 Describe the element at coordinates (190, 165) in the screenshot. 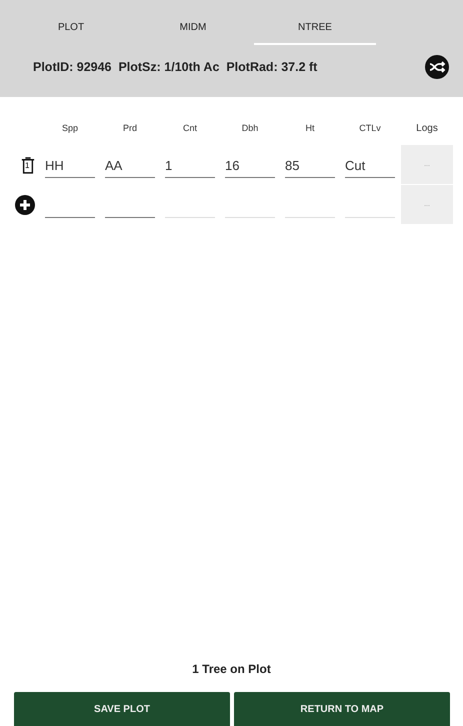

I see `input-field: 1` at that location.